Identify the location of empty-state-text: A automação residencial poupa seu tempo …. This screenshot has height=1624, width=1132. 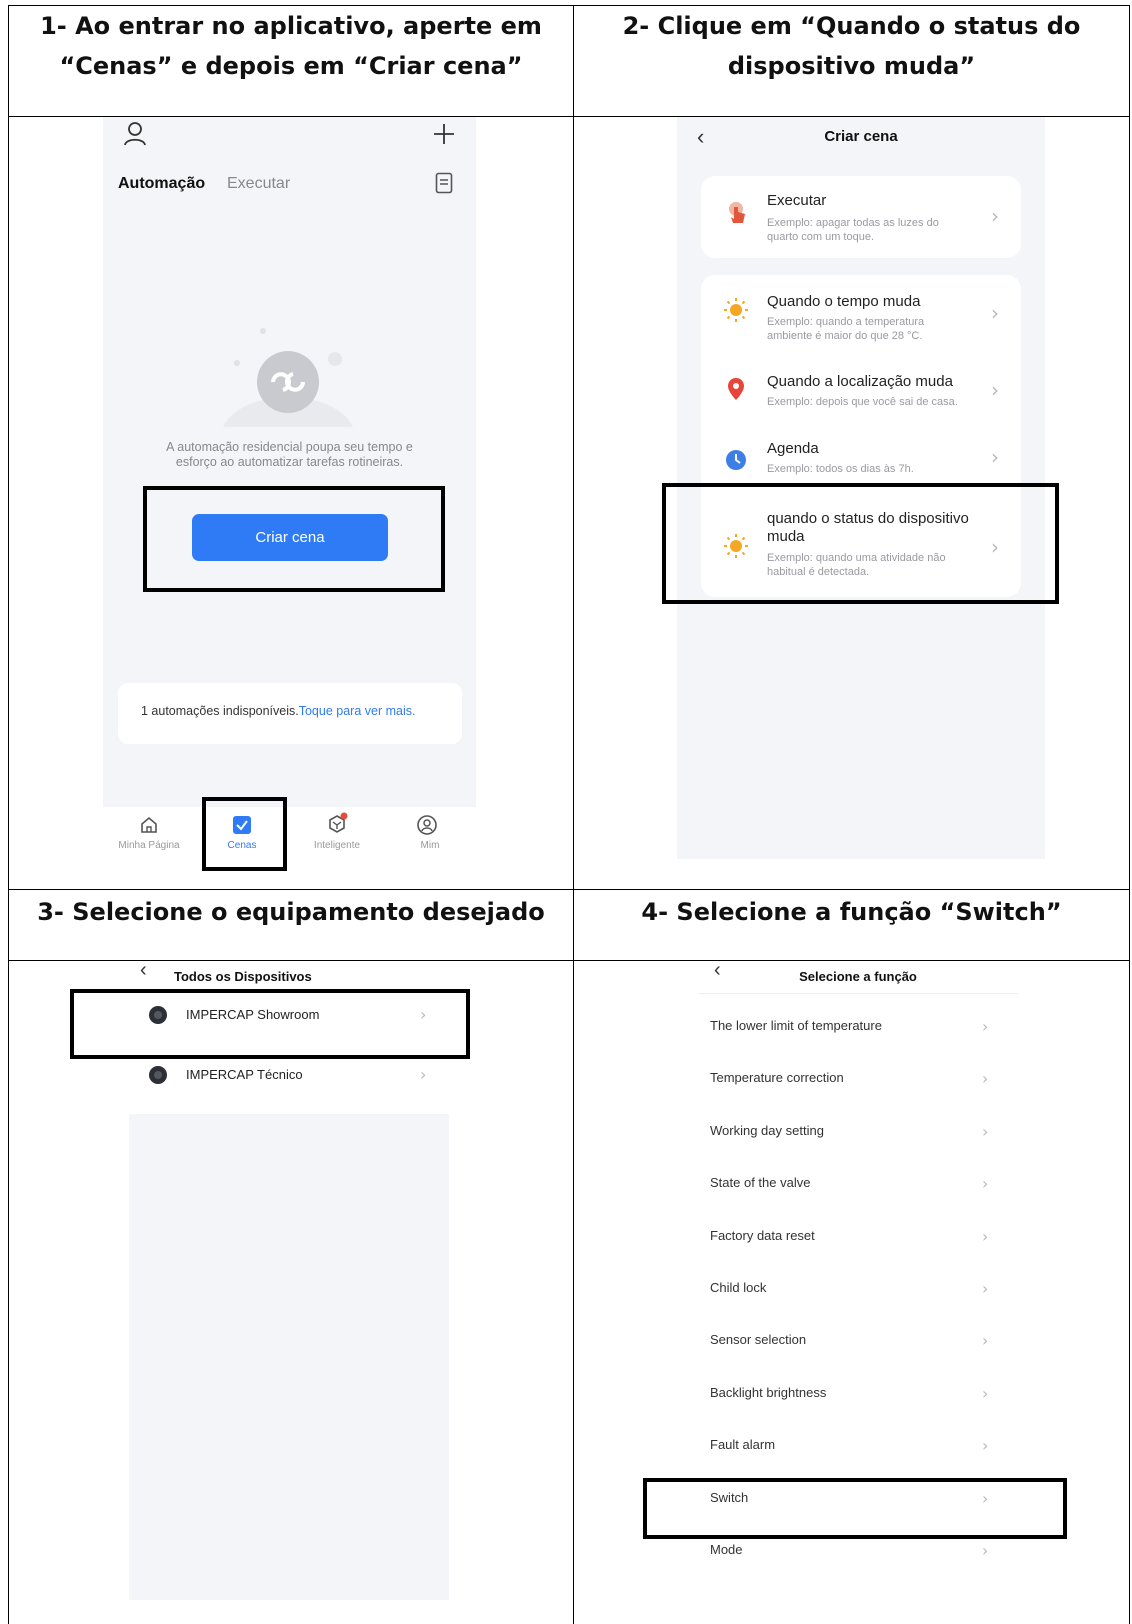
(289, 455).